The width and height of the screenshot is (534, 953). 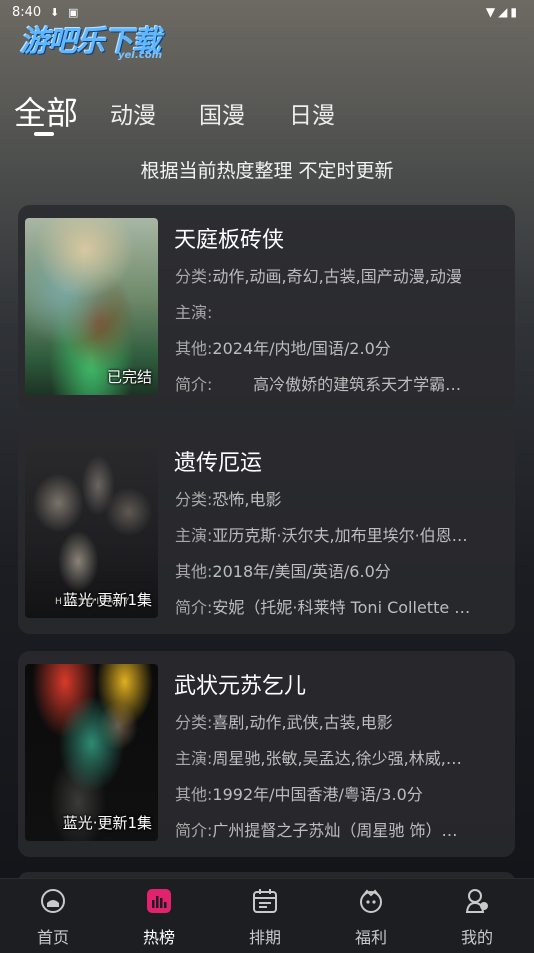 What do you see at coordinates (371, 901) in the screenshot?
I see `gift-icon` at bounding box center [371, 901].